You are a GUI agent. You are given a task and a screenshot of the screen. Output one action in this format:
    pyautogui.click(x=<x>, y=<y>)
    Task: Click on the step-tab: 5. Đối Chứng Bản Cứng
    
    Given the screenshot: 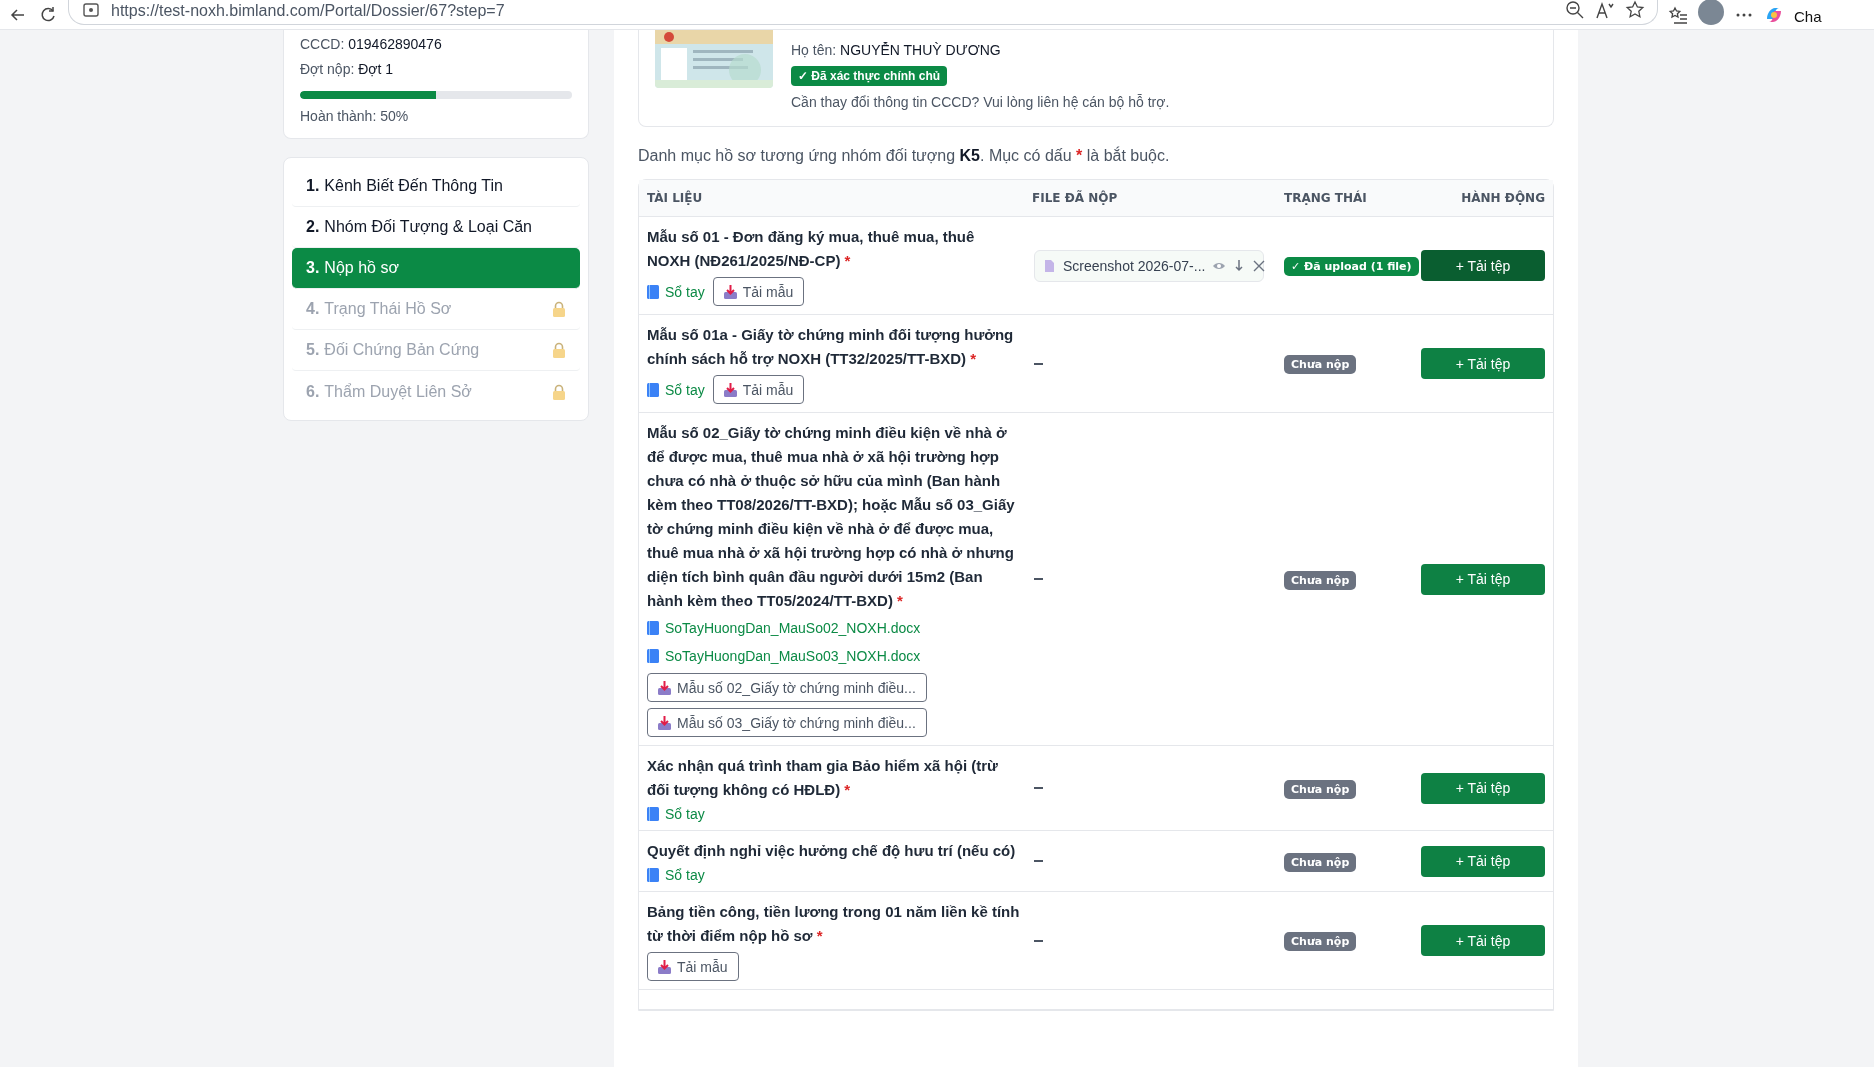 What is the action you would take?
    pyautogui.click(x=436, y=350)
    